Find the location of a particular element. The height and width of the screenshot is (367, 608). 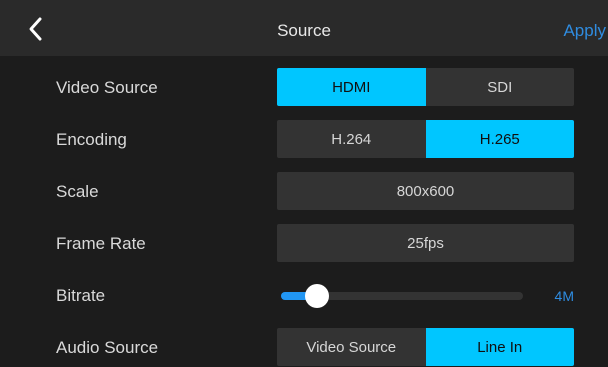

encoding-option-h265: H.265 is located at coordinates (499, 139).